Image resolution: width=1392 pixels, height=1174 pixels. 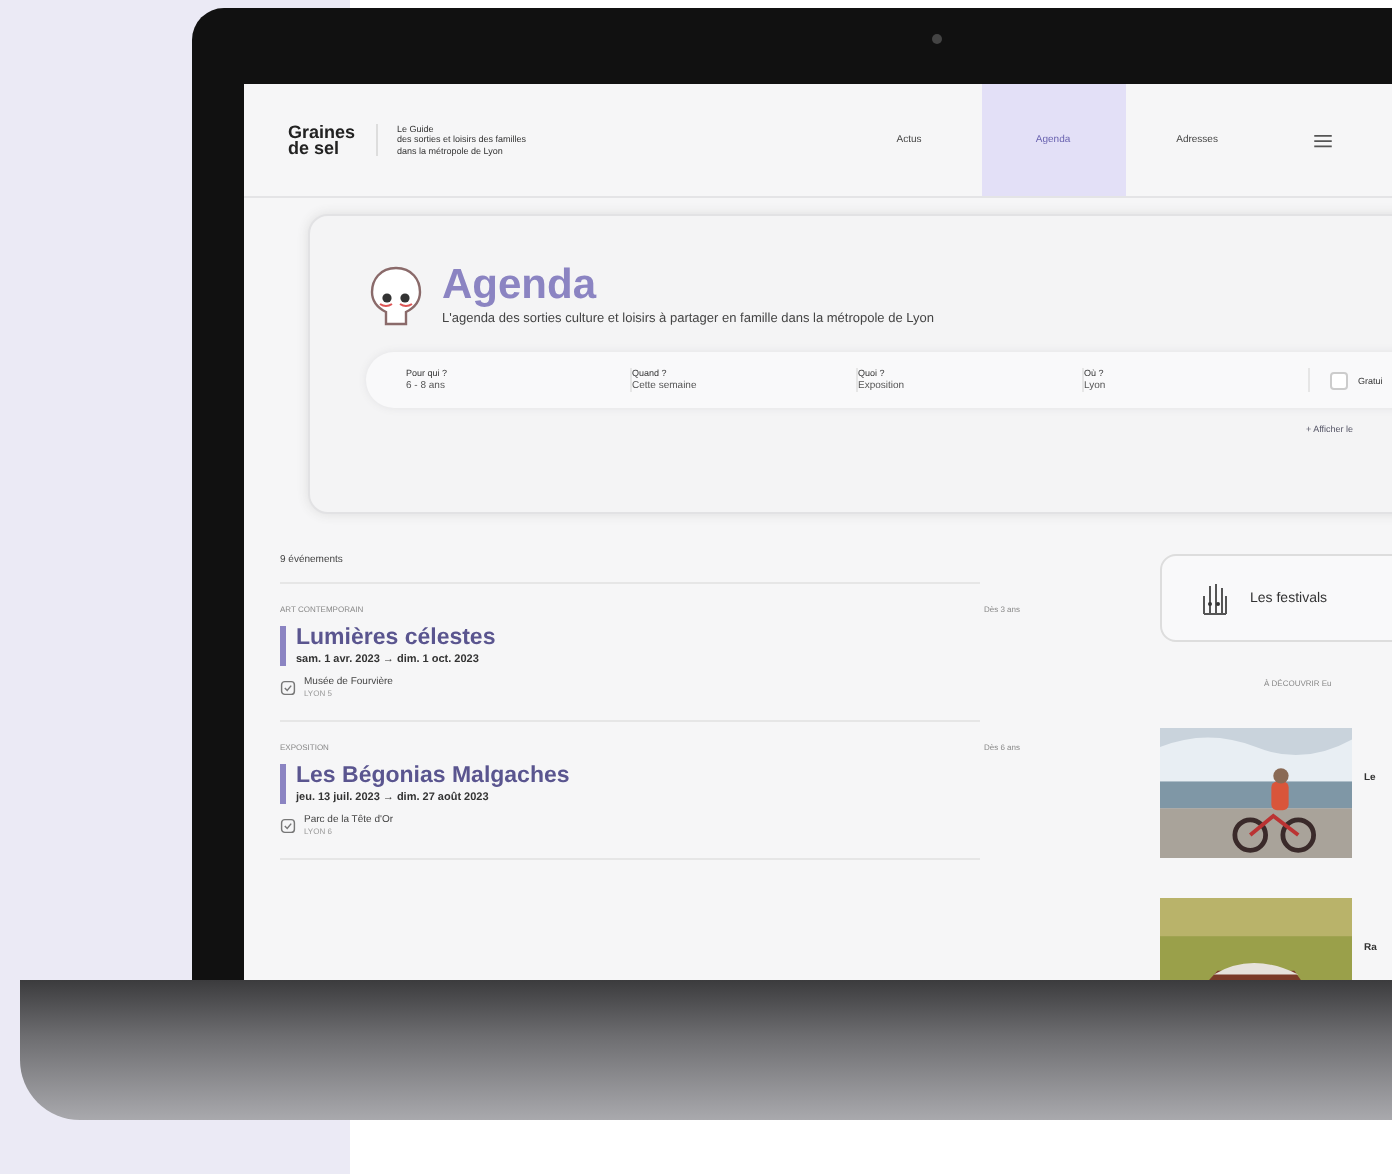 What do you see at coordinates (1322, 140) in the screenshot?
I see `menu-icon` at bounding box center [1322, 140].